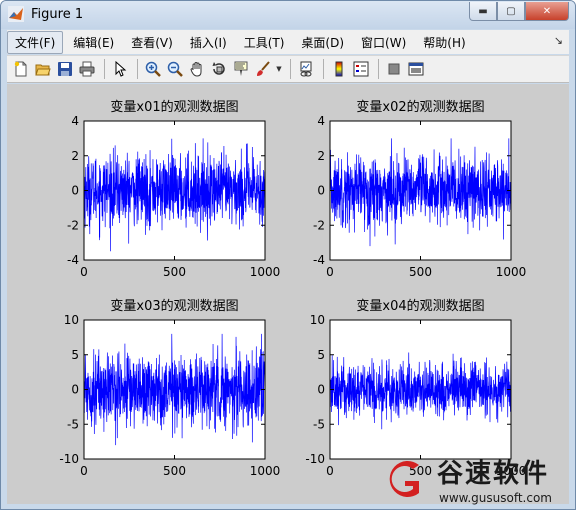 This screenshot has height=510, width=576. Describe the element at coordinates (175, 69) in the screenshot. I see `zoom-out-icon` at that location.